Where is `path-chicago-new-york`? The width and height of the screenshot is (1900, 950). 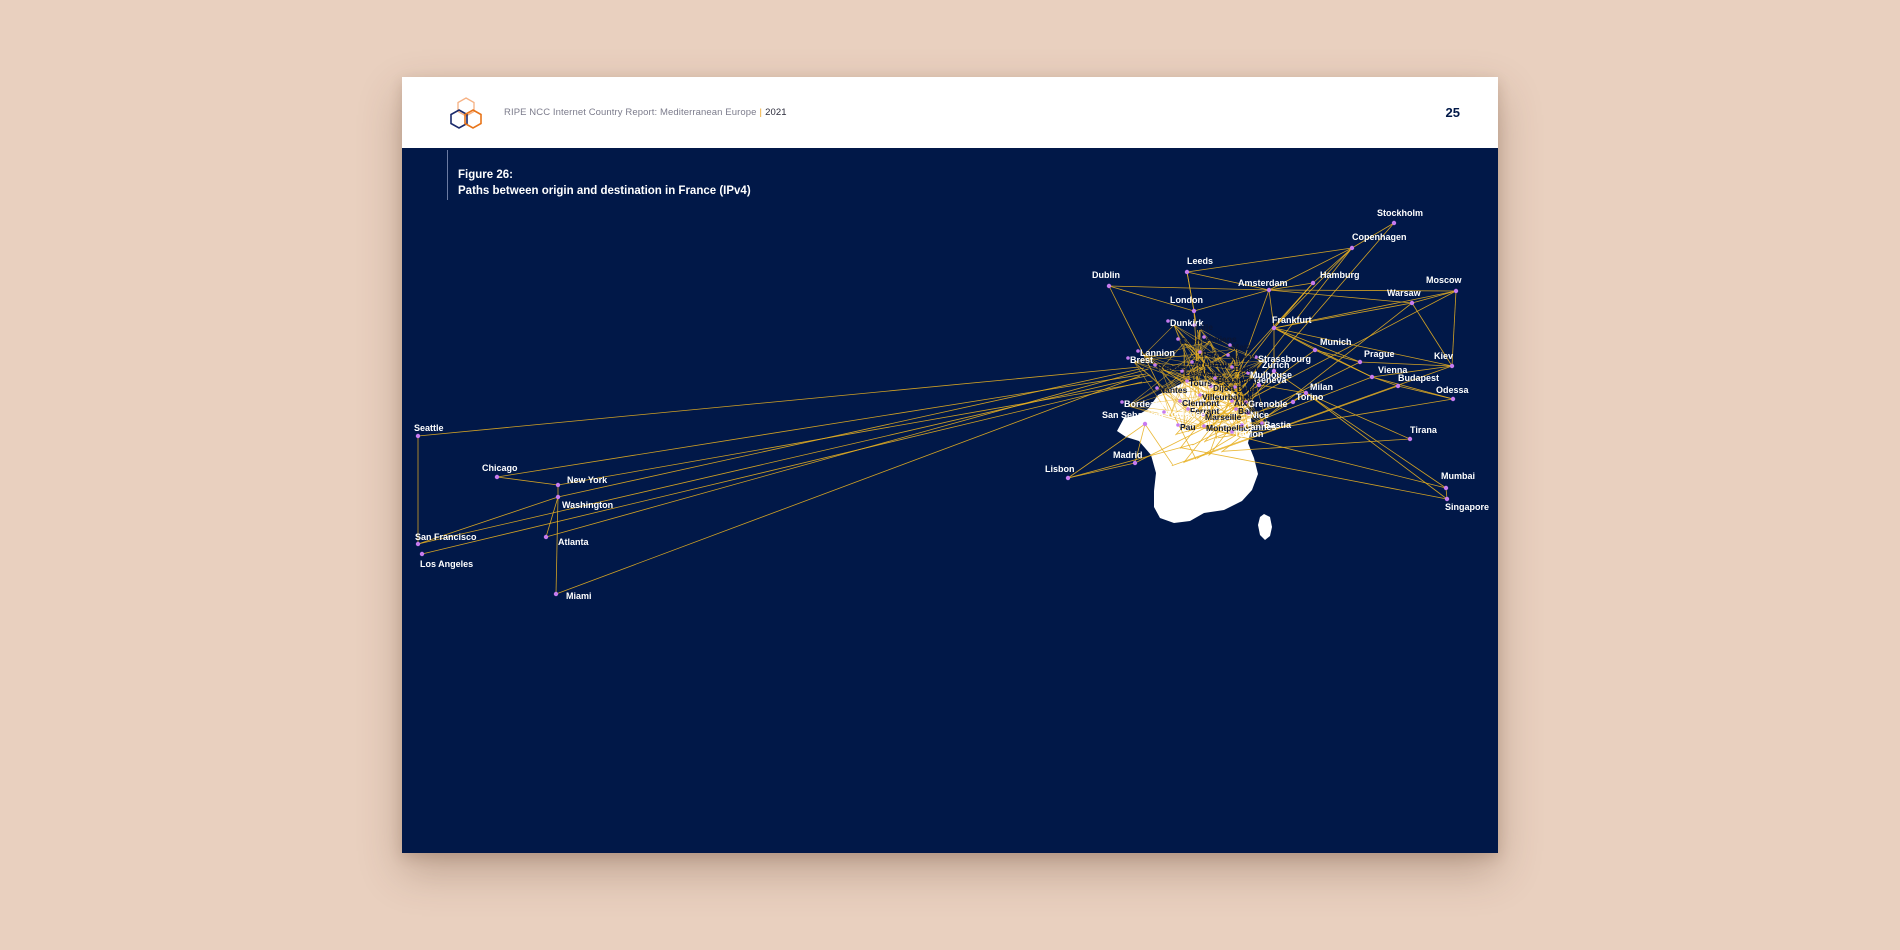
path-chicago-new-york is located at coordinates (527, 481).